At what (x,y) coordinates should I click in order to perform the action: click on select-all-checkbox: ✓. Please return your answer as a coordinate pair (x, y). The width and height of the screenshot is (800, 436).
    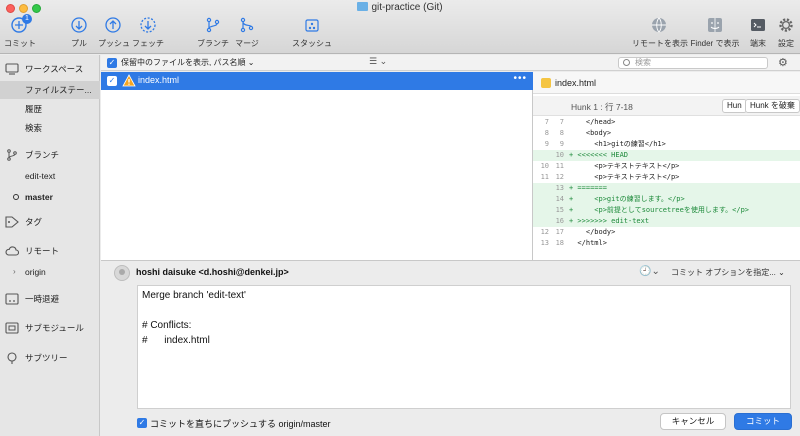
    Looking at the image, I should click on (112, 63).